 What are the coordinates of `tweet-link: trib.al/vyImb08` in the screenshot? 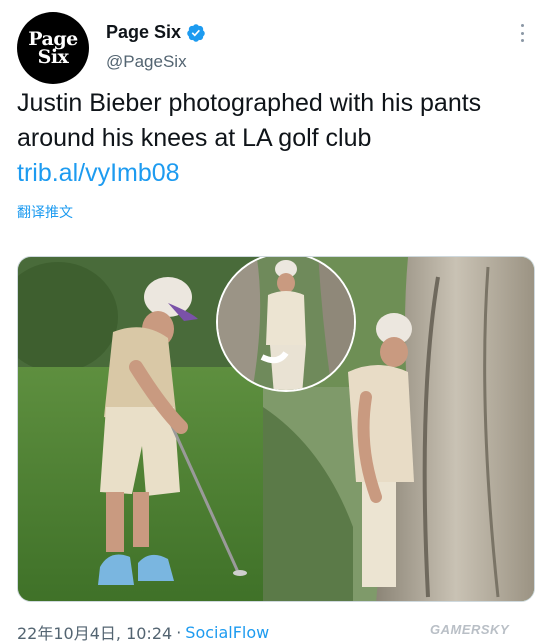 It's located at (98, 173).